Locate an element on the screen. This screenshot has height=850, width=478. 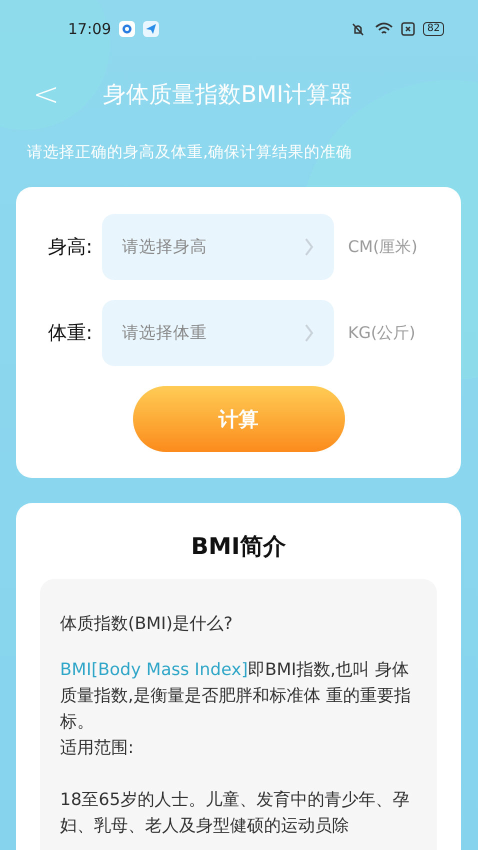
app-icon is located at coordinates (127, 29).